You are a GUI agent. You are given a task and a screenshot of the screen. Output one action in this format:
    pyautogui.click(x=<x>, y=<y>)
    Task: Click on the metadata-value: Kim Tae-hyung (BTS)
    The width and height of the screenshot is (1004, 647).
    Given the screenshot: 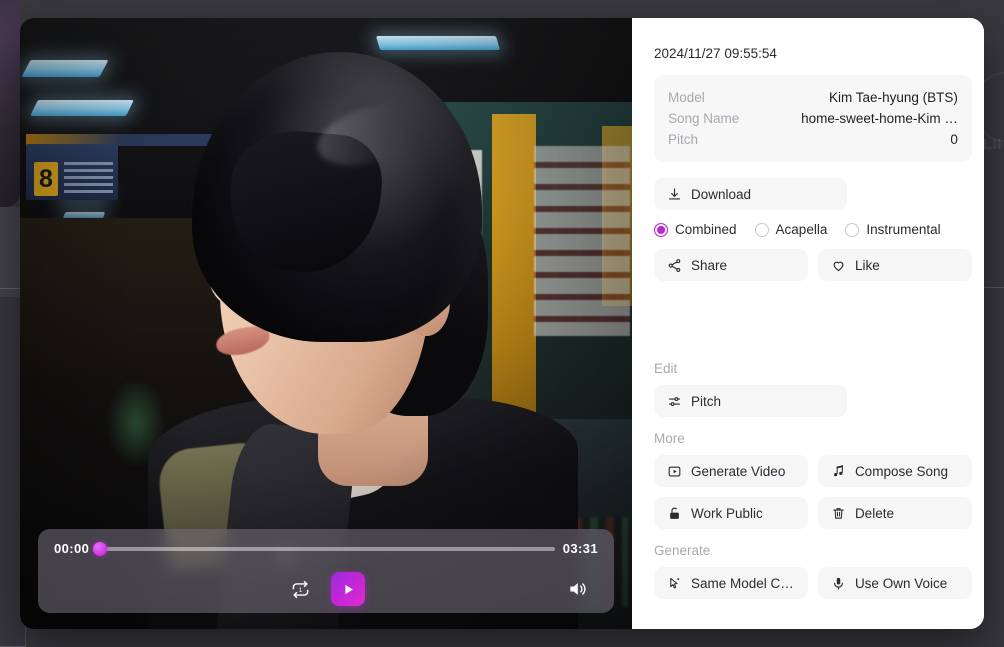 What is the action you would take?
    pyautogui.click(x=893, y=97)
    